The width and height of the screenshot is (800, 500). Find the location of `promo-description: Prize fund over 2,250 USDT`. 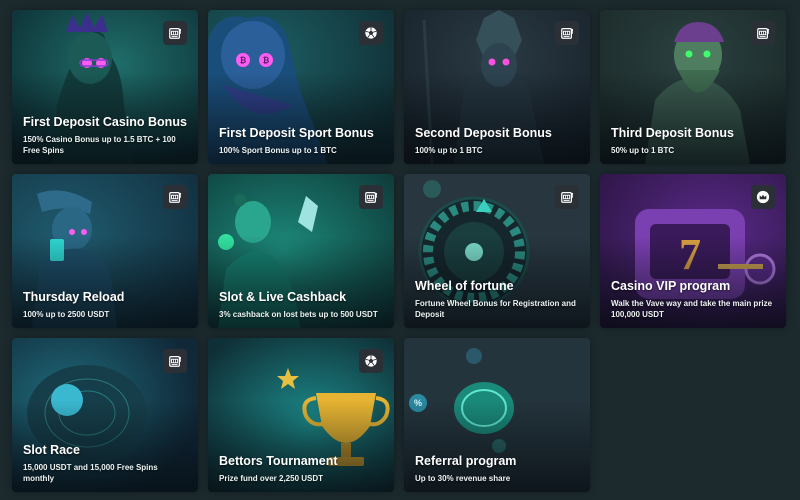

promo-description: Prize fund over 2,250 USDT is located at coordinates (271, 478).